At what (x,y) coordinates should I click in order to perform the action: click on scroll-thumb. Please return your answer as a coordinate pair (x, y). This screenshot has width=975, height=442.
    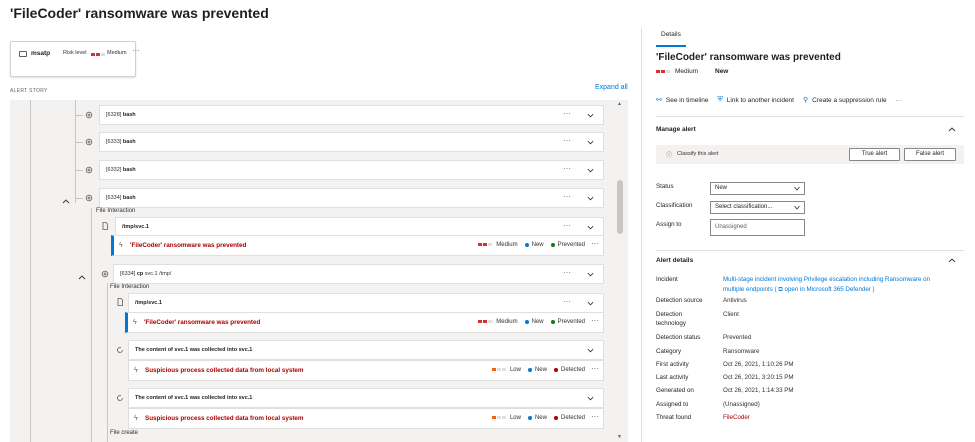
    Looking at the image, I should click on (620, 207).